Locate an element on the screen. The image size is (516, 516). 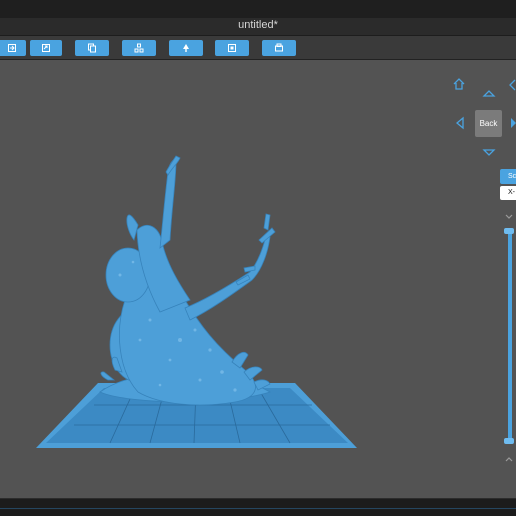
rotate-view-icon is located at coordinates (512, 85).